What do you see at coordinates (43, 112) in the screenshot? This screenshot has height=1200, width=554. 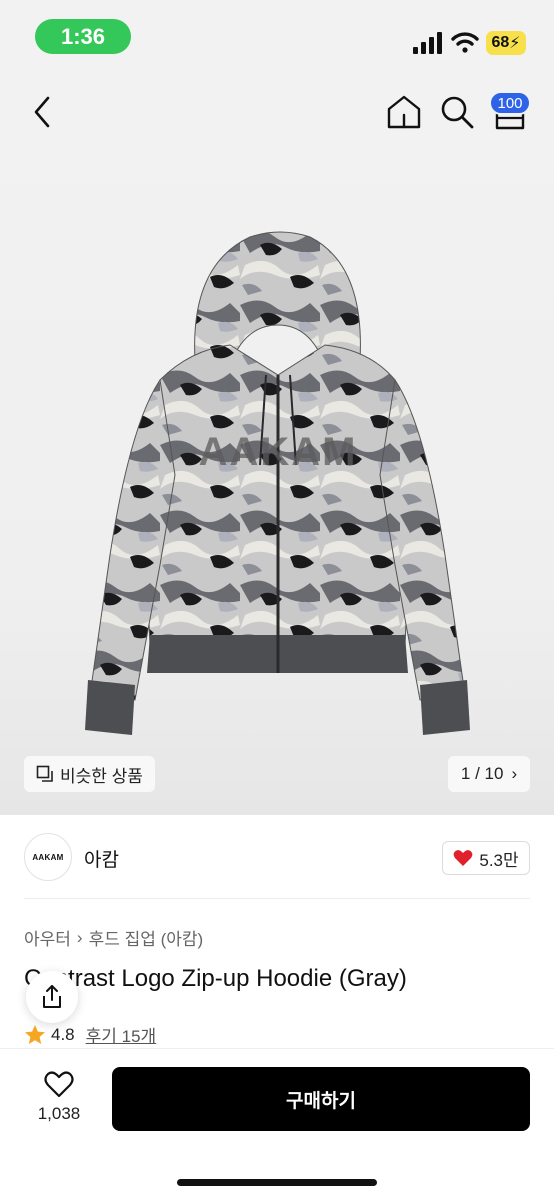 I see `back-arrow-icon` at bounding box center [43, 112].